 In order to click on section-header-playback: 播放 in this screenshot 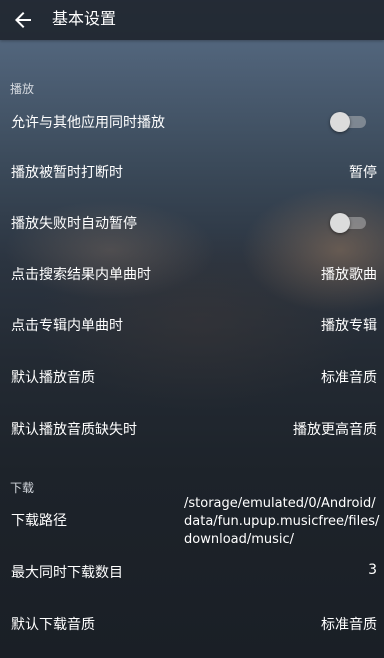, I will do `click(22, 89)`.